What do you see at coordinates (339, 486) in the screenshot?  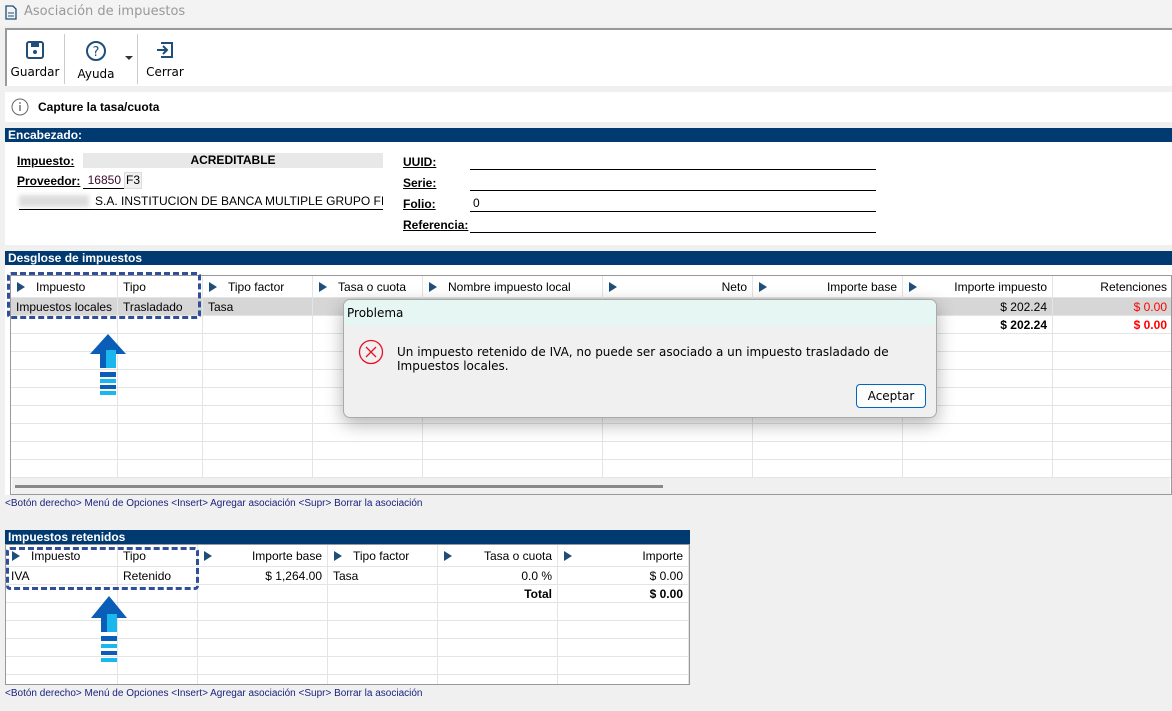 I see `scrollbar-thumb` at bounding box center [339, 486].